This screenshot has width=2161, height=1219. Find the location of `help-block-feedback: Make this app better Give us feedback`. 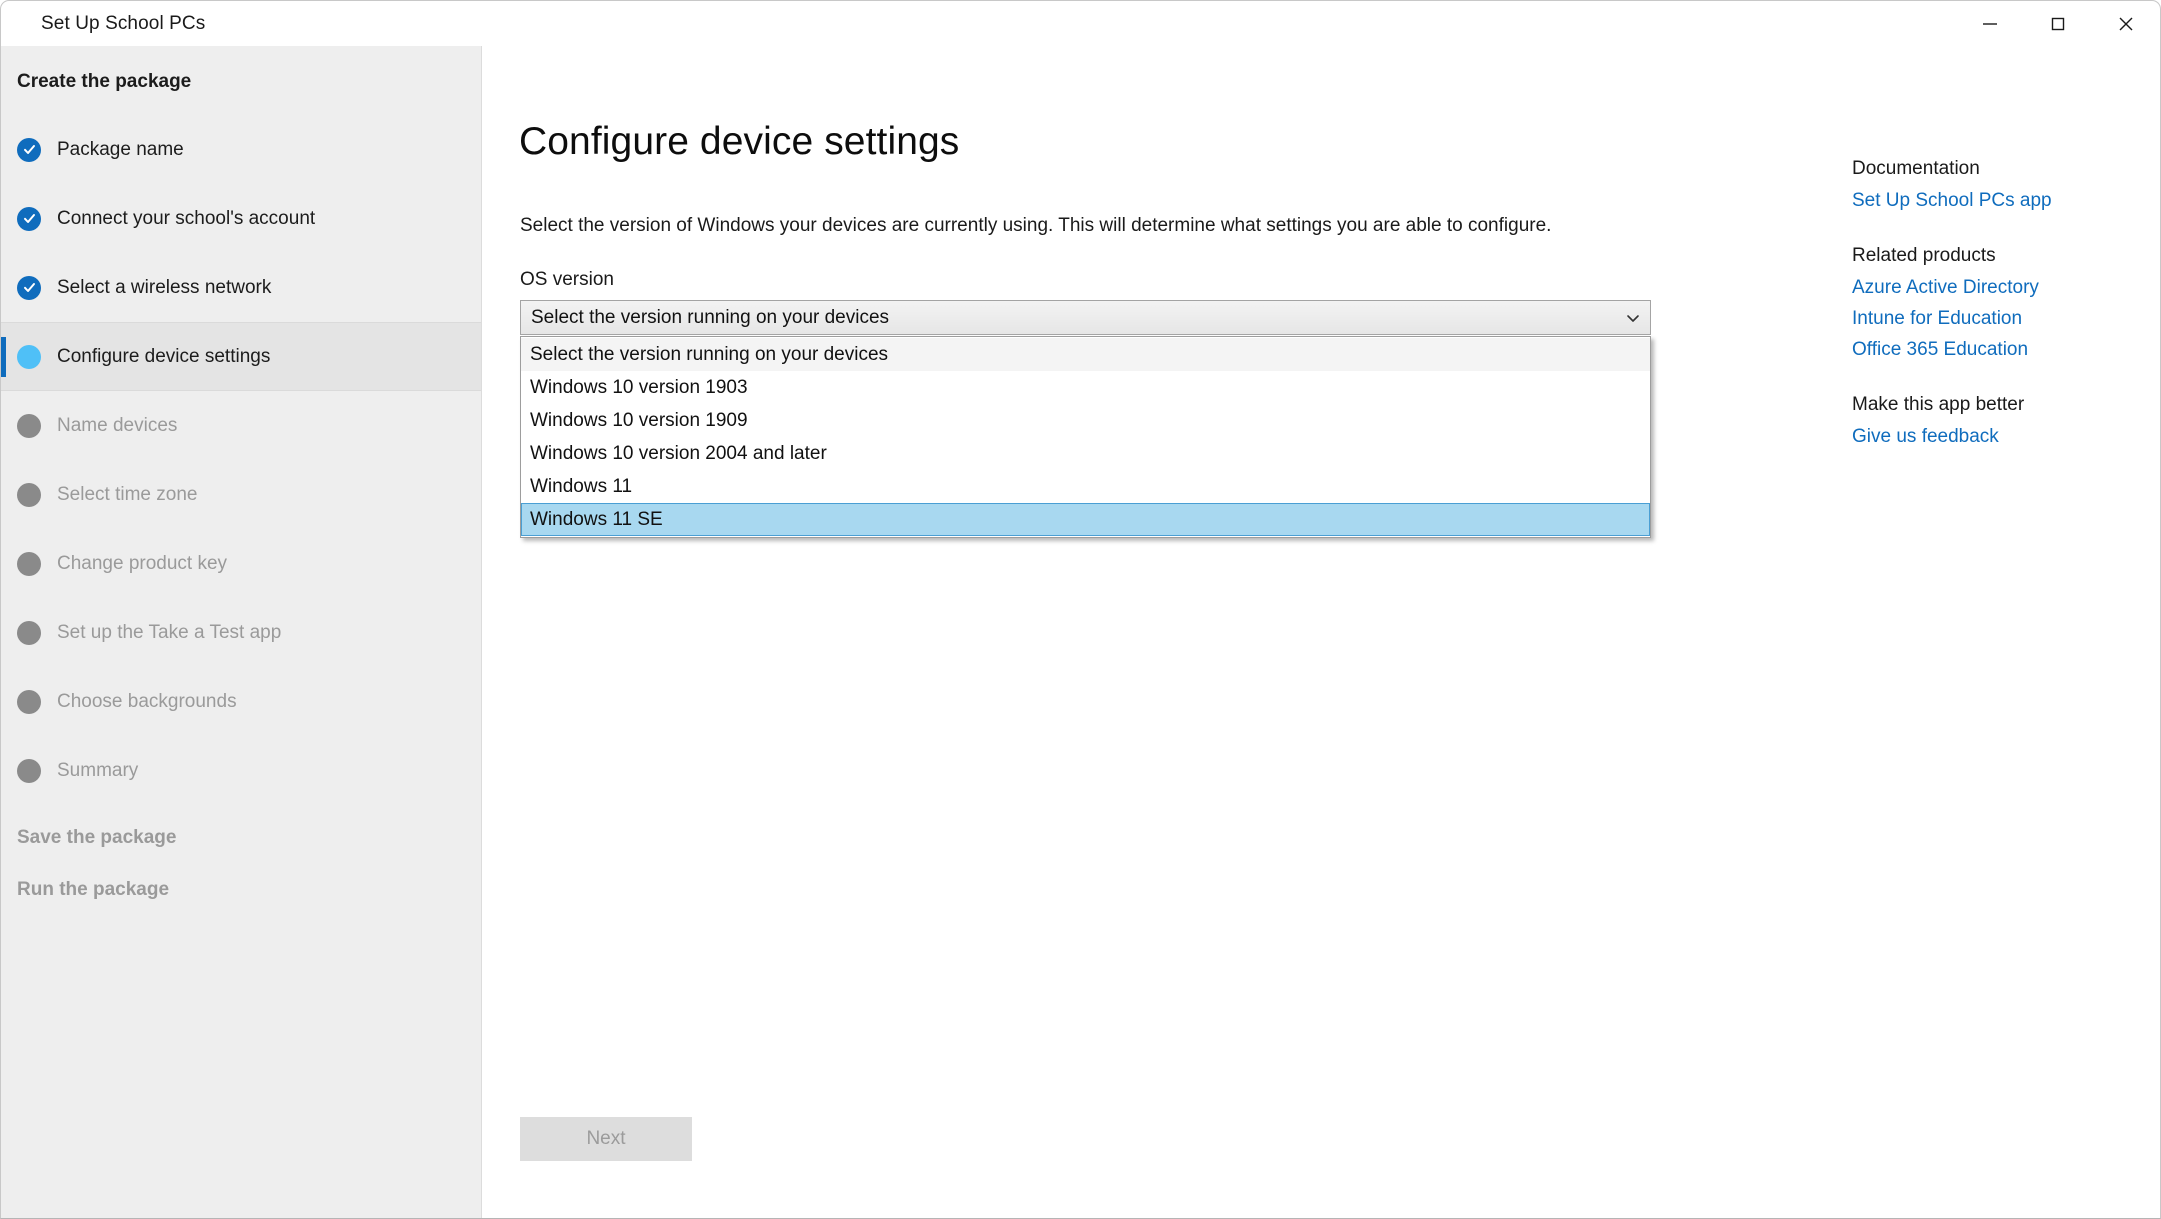

help-block-feedback: Make this app better Give us feedback is located at coordinates (1977, 421).